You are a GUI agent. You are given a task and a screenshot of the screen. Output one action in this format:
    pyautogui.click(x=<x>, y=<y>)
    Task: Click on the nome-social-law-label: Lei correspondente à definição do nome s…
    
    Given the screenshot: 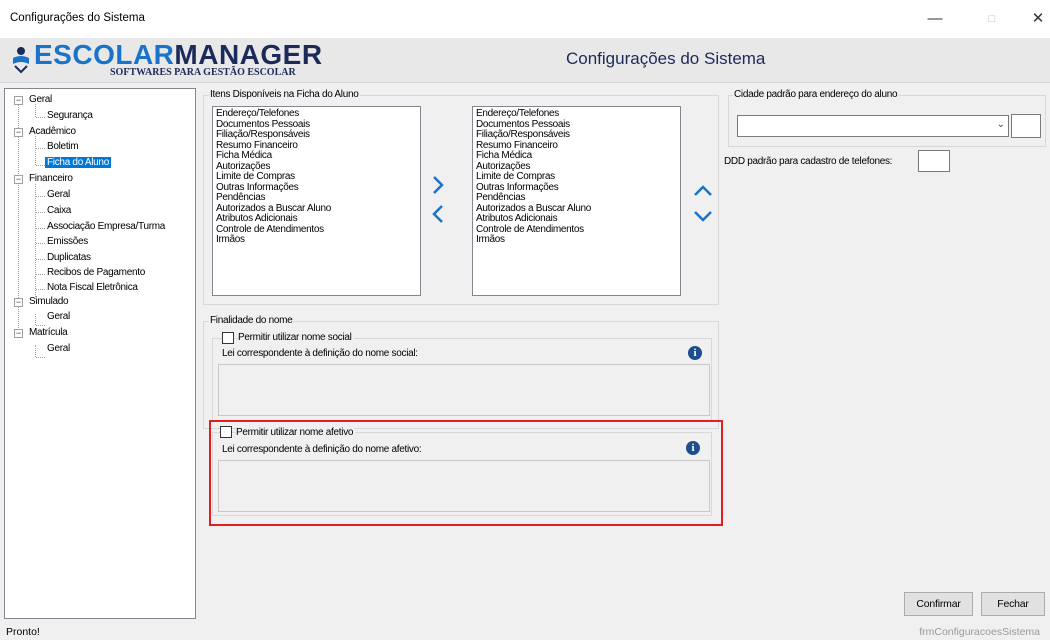 What is the action you would take?
    pyautogui.click(x=320, y=353)
    